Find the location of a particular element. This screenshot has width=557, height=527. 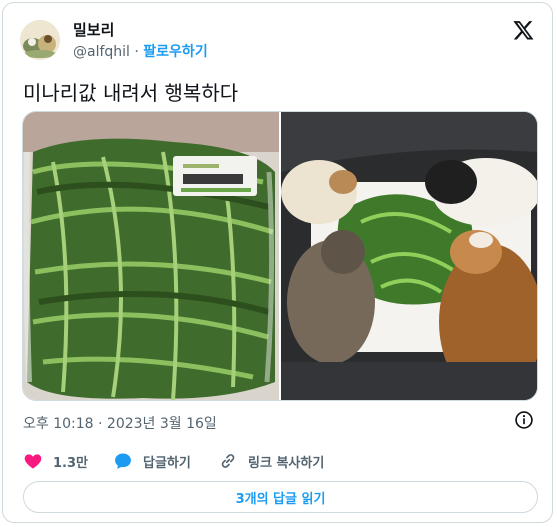

tweet-actions: 1.3만 답글하기 링크 복사하기 is located at coordinates (283, 462).